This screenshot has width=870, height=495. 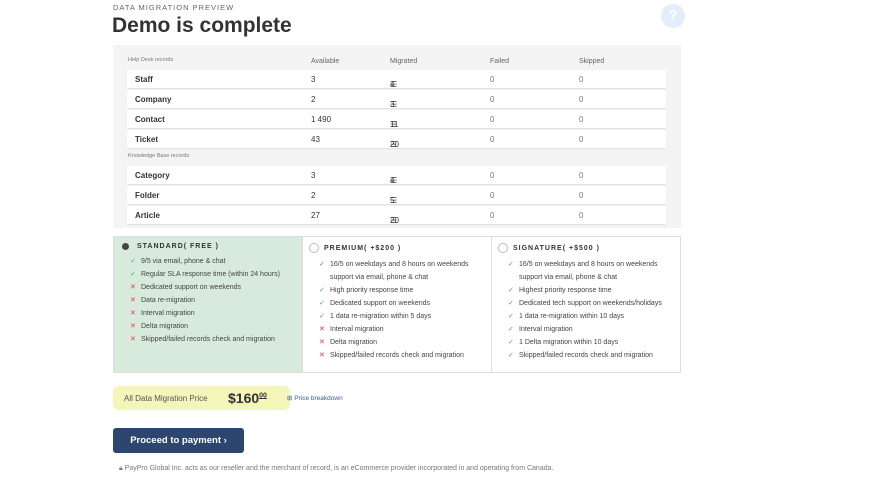 What do you see at coordinates (394, 124) in the screenshot?
I see `migrated-count: 11` at bounding box center [394, 124].